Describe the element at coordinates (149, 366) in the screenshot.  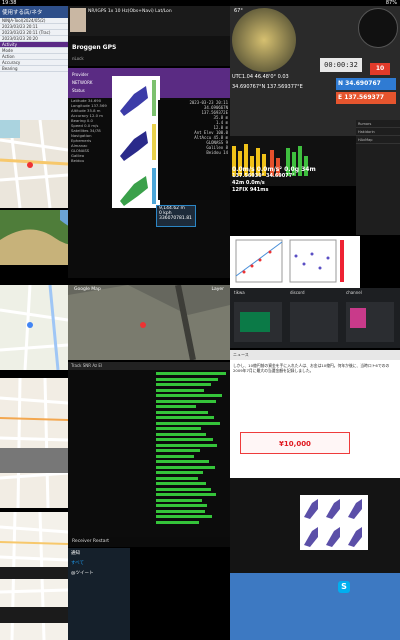
I see `table-header: Track SNR Az El` at that location.